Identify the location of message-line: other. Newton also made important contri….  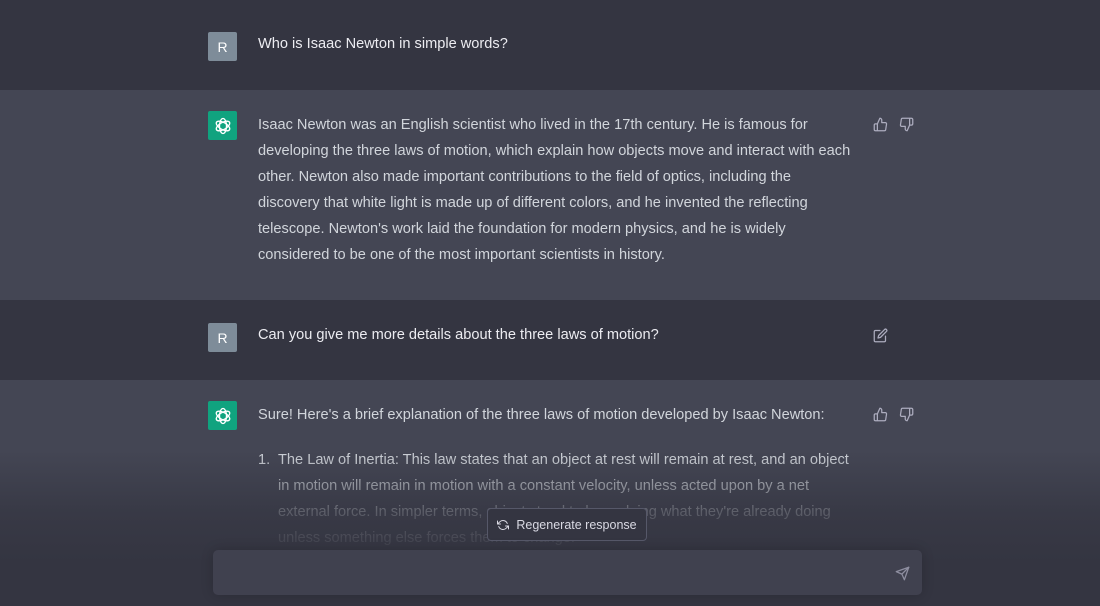
(524, 177).